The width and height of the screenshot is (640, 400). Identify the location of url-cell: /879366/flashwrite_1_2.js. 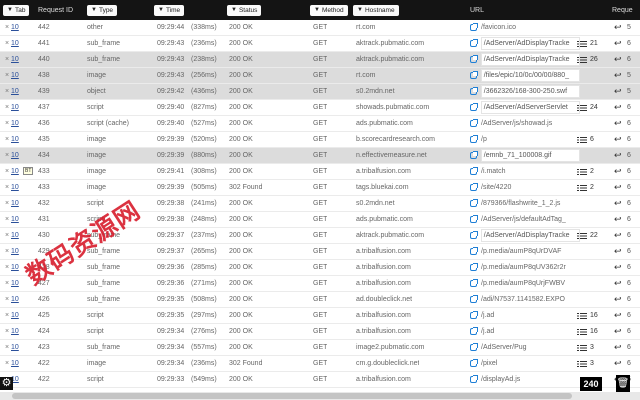
(525, 203).